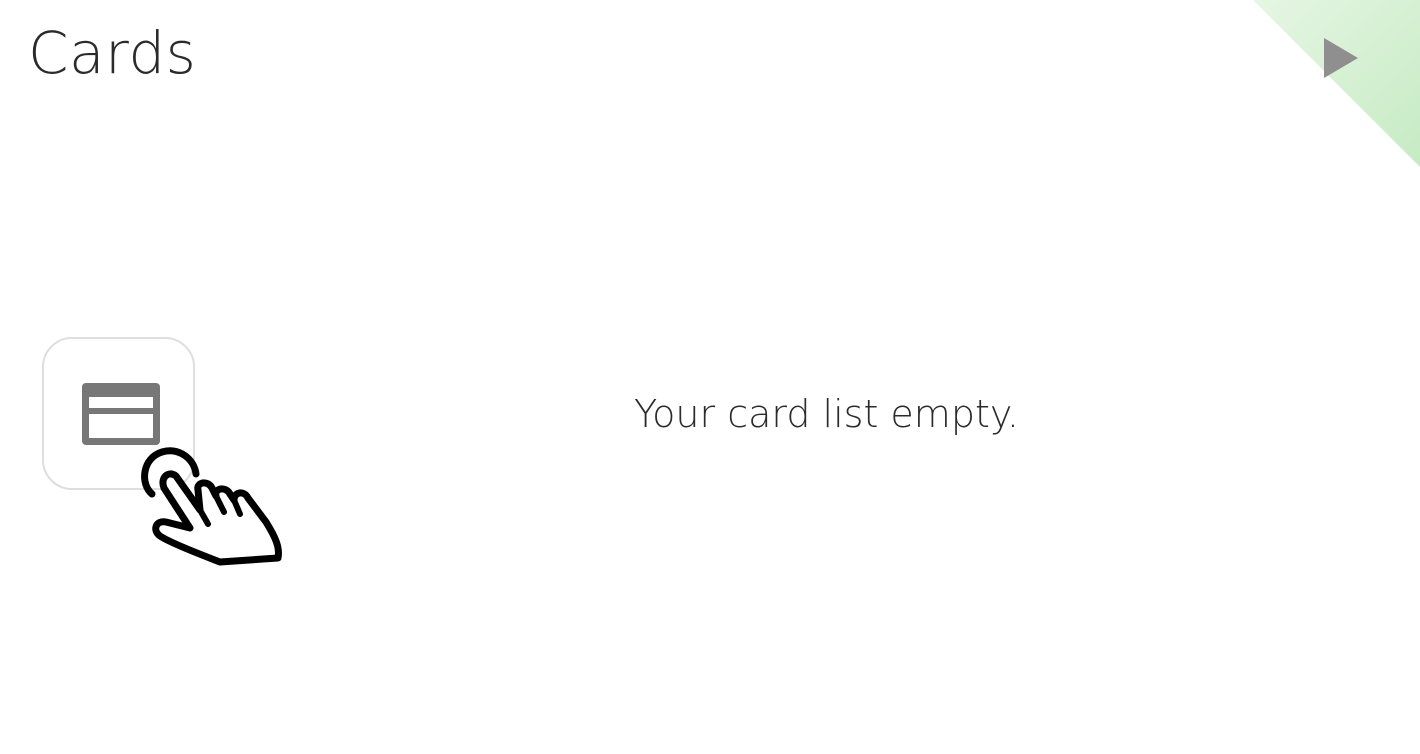 The width and height of the screenshot is (1420, 754). What do you see at coordinates (826, 414) in the screenshot?
I see `empty-state-message: Your card list empty.` at bounding box center [826, 414].